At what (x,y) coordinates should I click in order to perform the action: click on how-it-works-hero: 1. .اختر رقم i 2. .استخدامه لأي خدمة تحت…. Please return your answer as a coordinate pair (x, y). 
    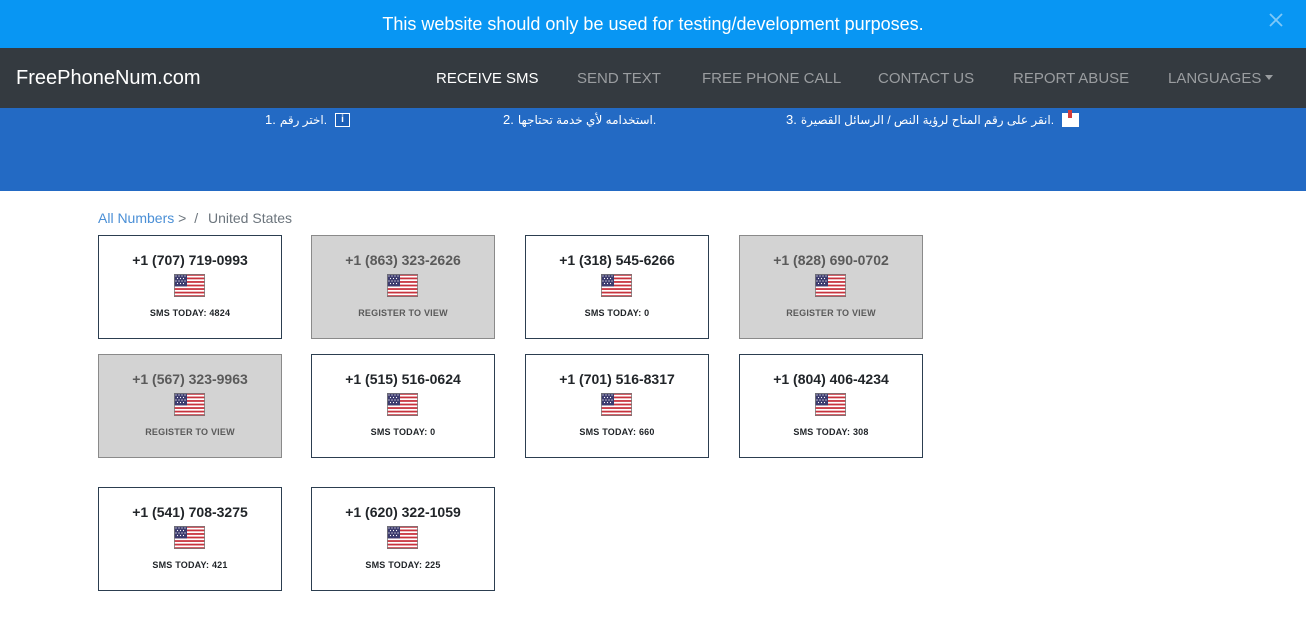
    Looking at the image, I should click on (653, 149).